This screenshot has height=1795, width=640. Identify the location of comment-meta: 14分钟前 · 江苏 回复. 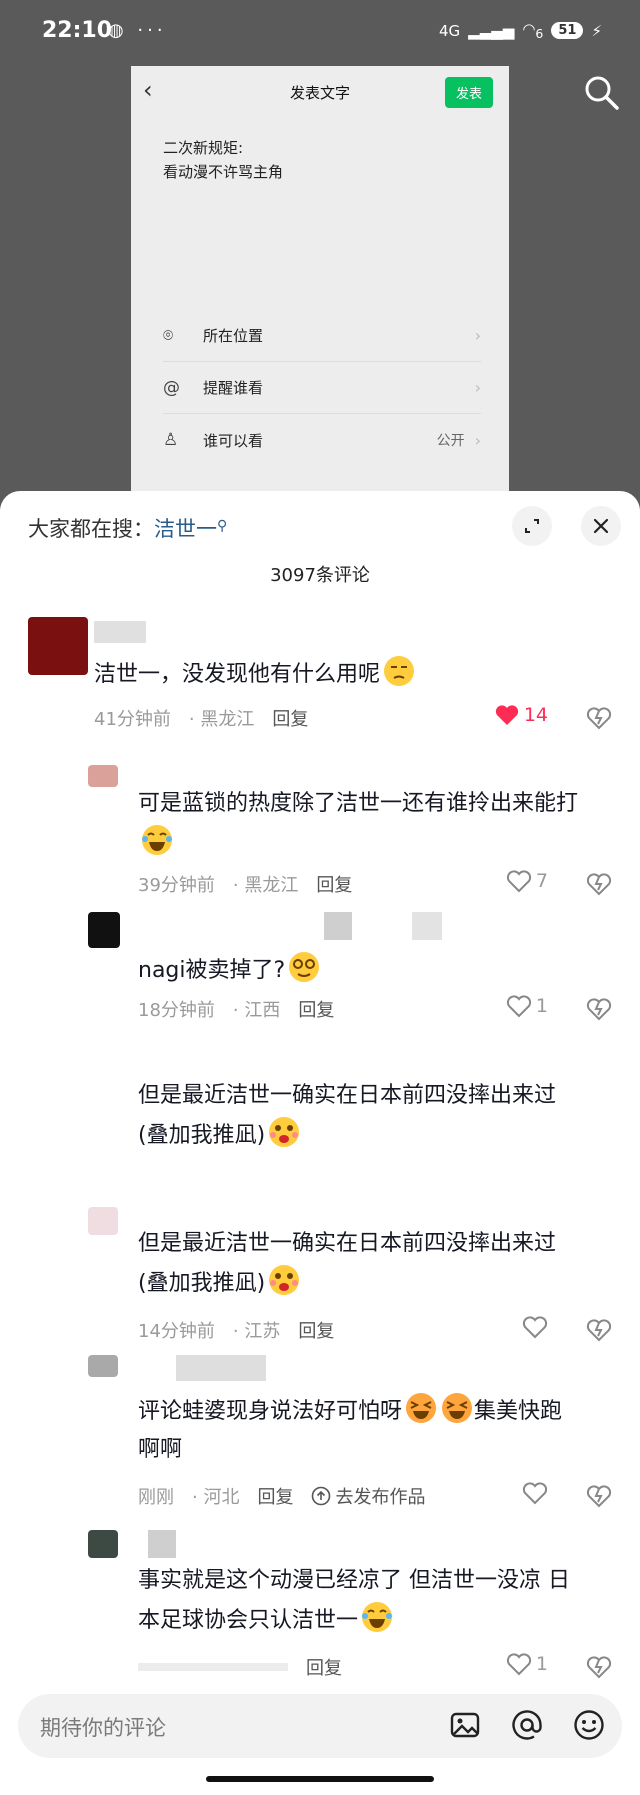
(236, 1330).